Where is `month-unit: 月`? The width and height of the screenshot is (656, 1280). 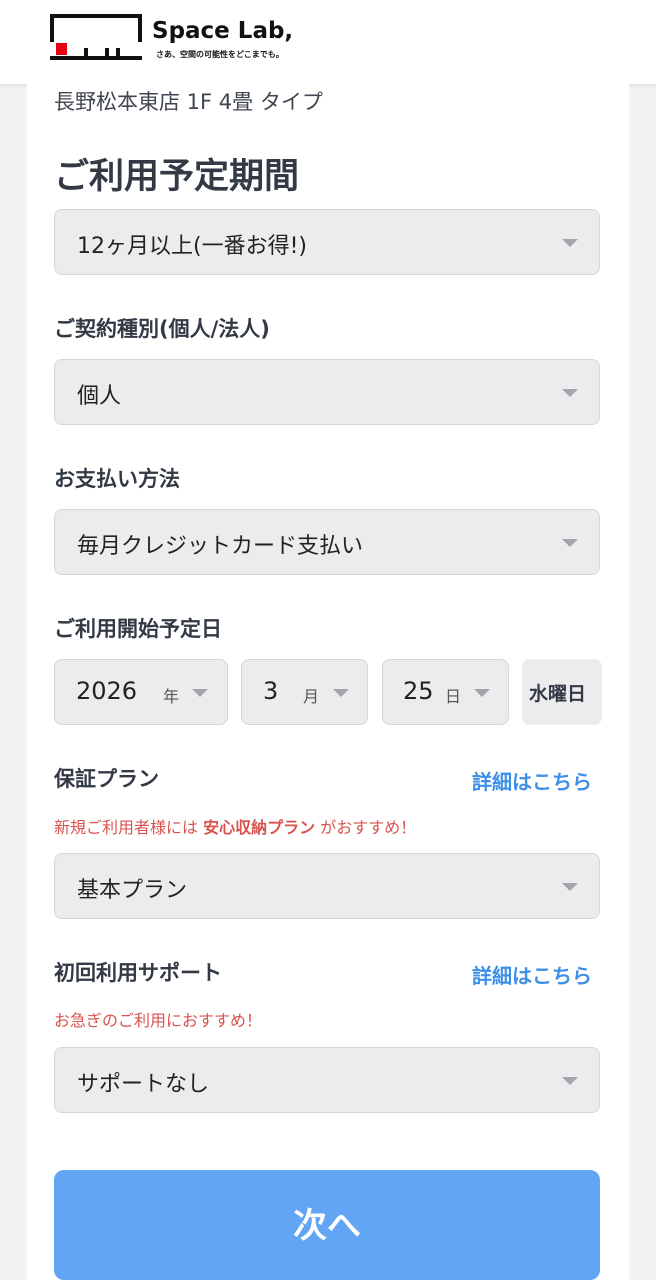
month-unit: 月 is located at coordinates (311, 696).